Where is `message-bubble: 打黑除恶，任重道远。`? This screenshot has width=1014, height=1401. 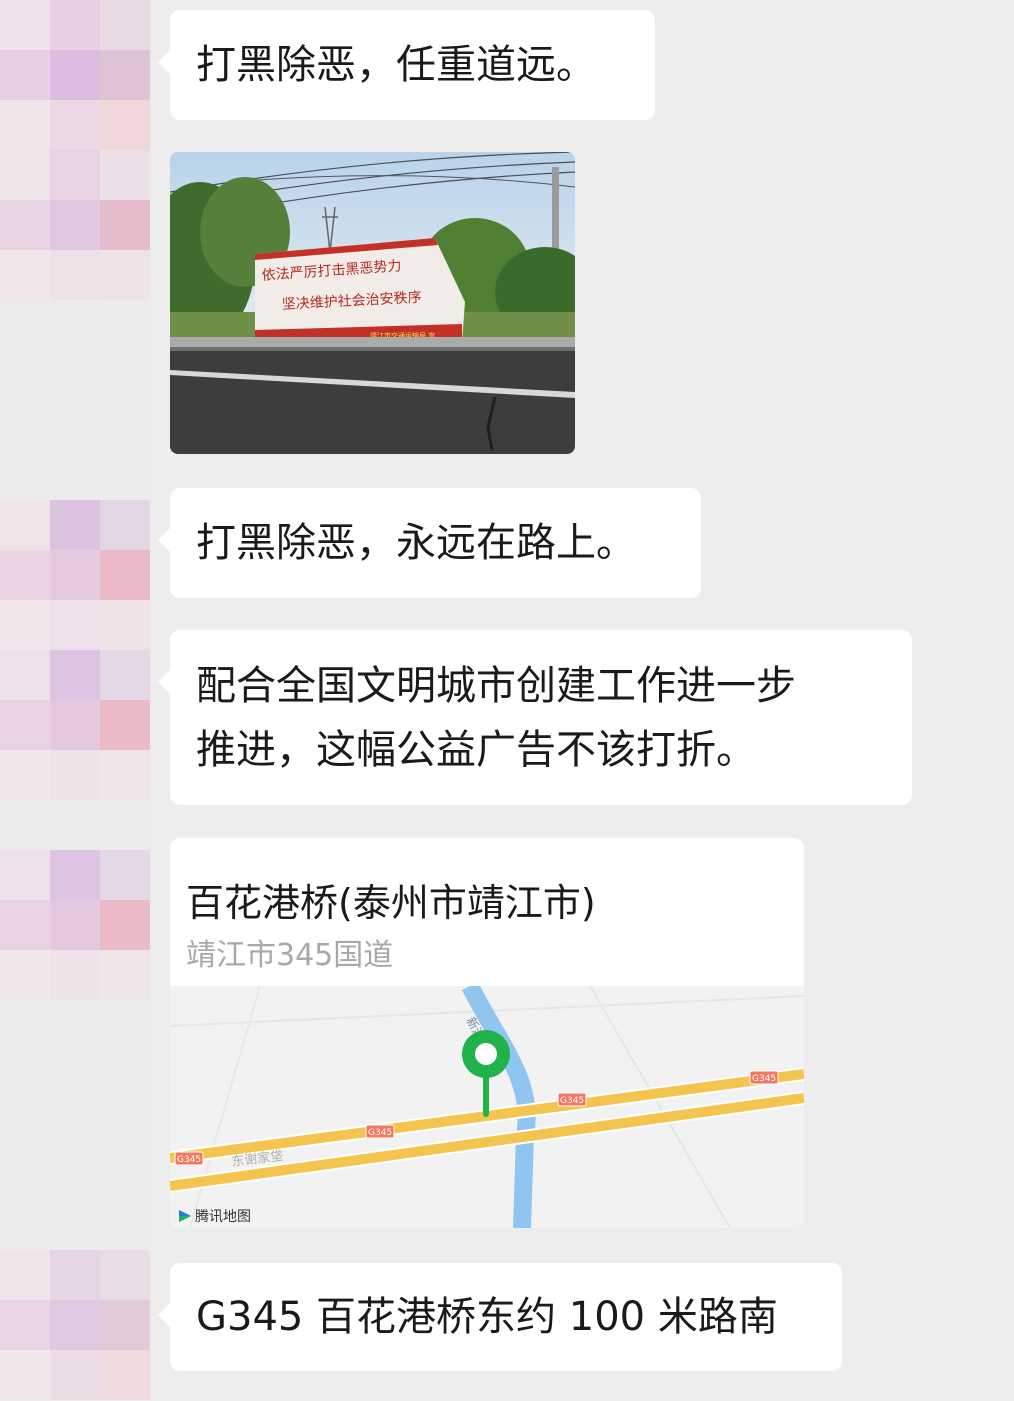
message-bubble: 打黑除恶，任重道远。 is located at coordinates (406, 65).